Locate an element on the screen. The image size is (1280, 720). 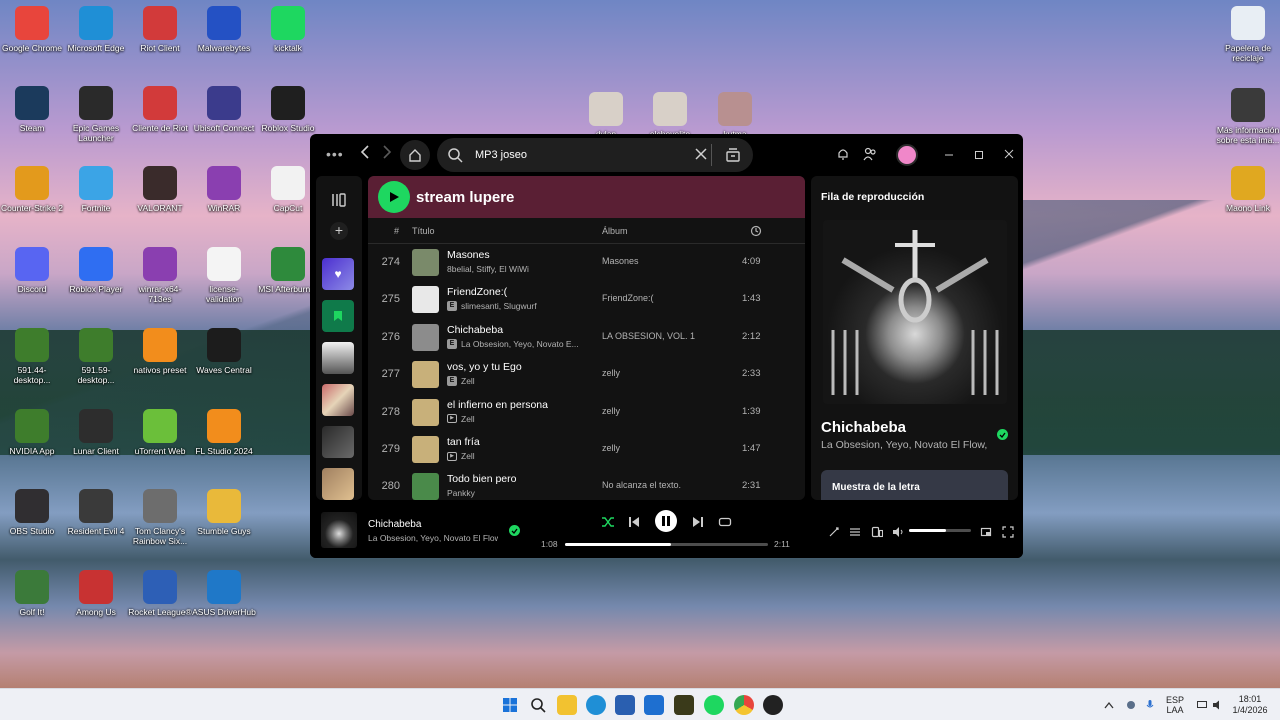
saved-check-icon is located at coordinates (1002, 434).